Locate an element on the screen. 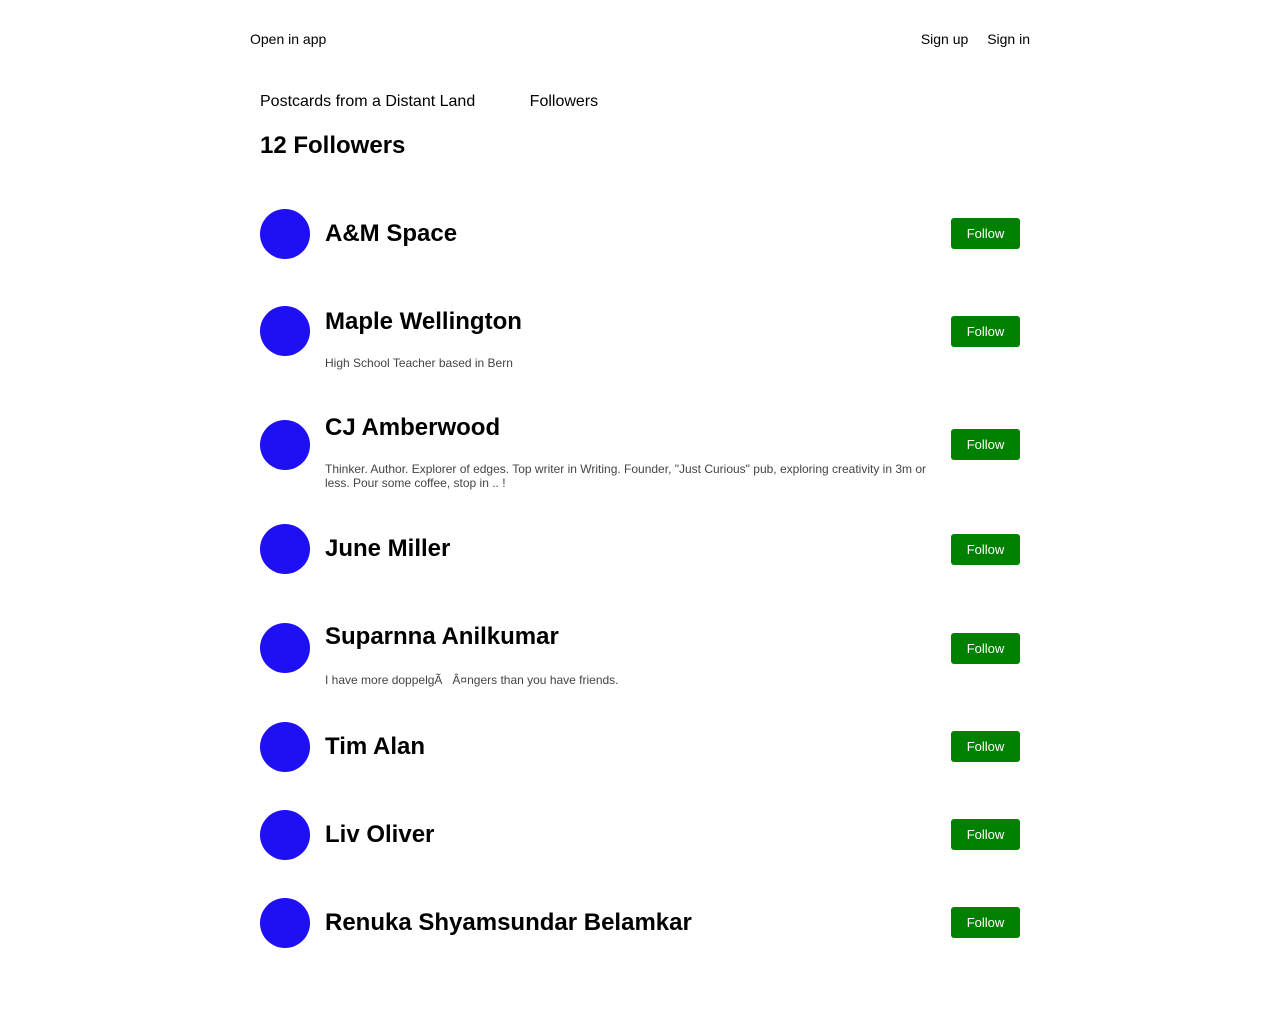 The height and width of the screenshot is (1016, 1280). follower-bio: High School Teacher based in Bern is located at coordinates (419, 363).